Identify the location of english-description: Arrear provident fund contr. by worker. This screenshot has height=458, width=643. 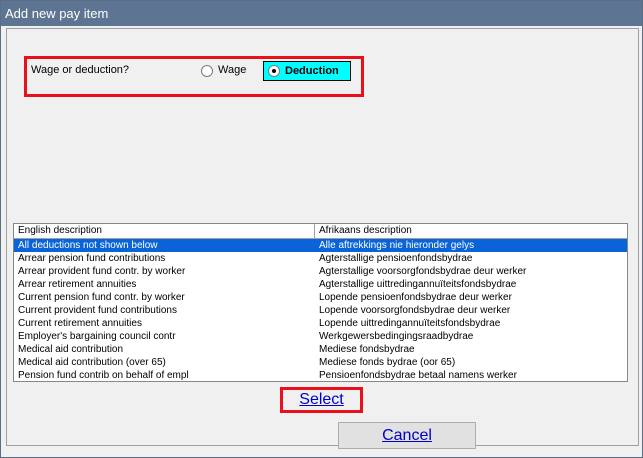
(102, 271).